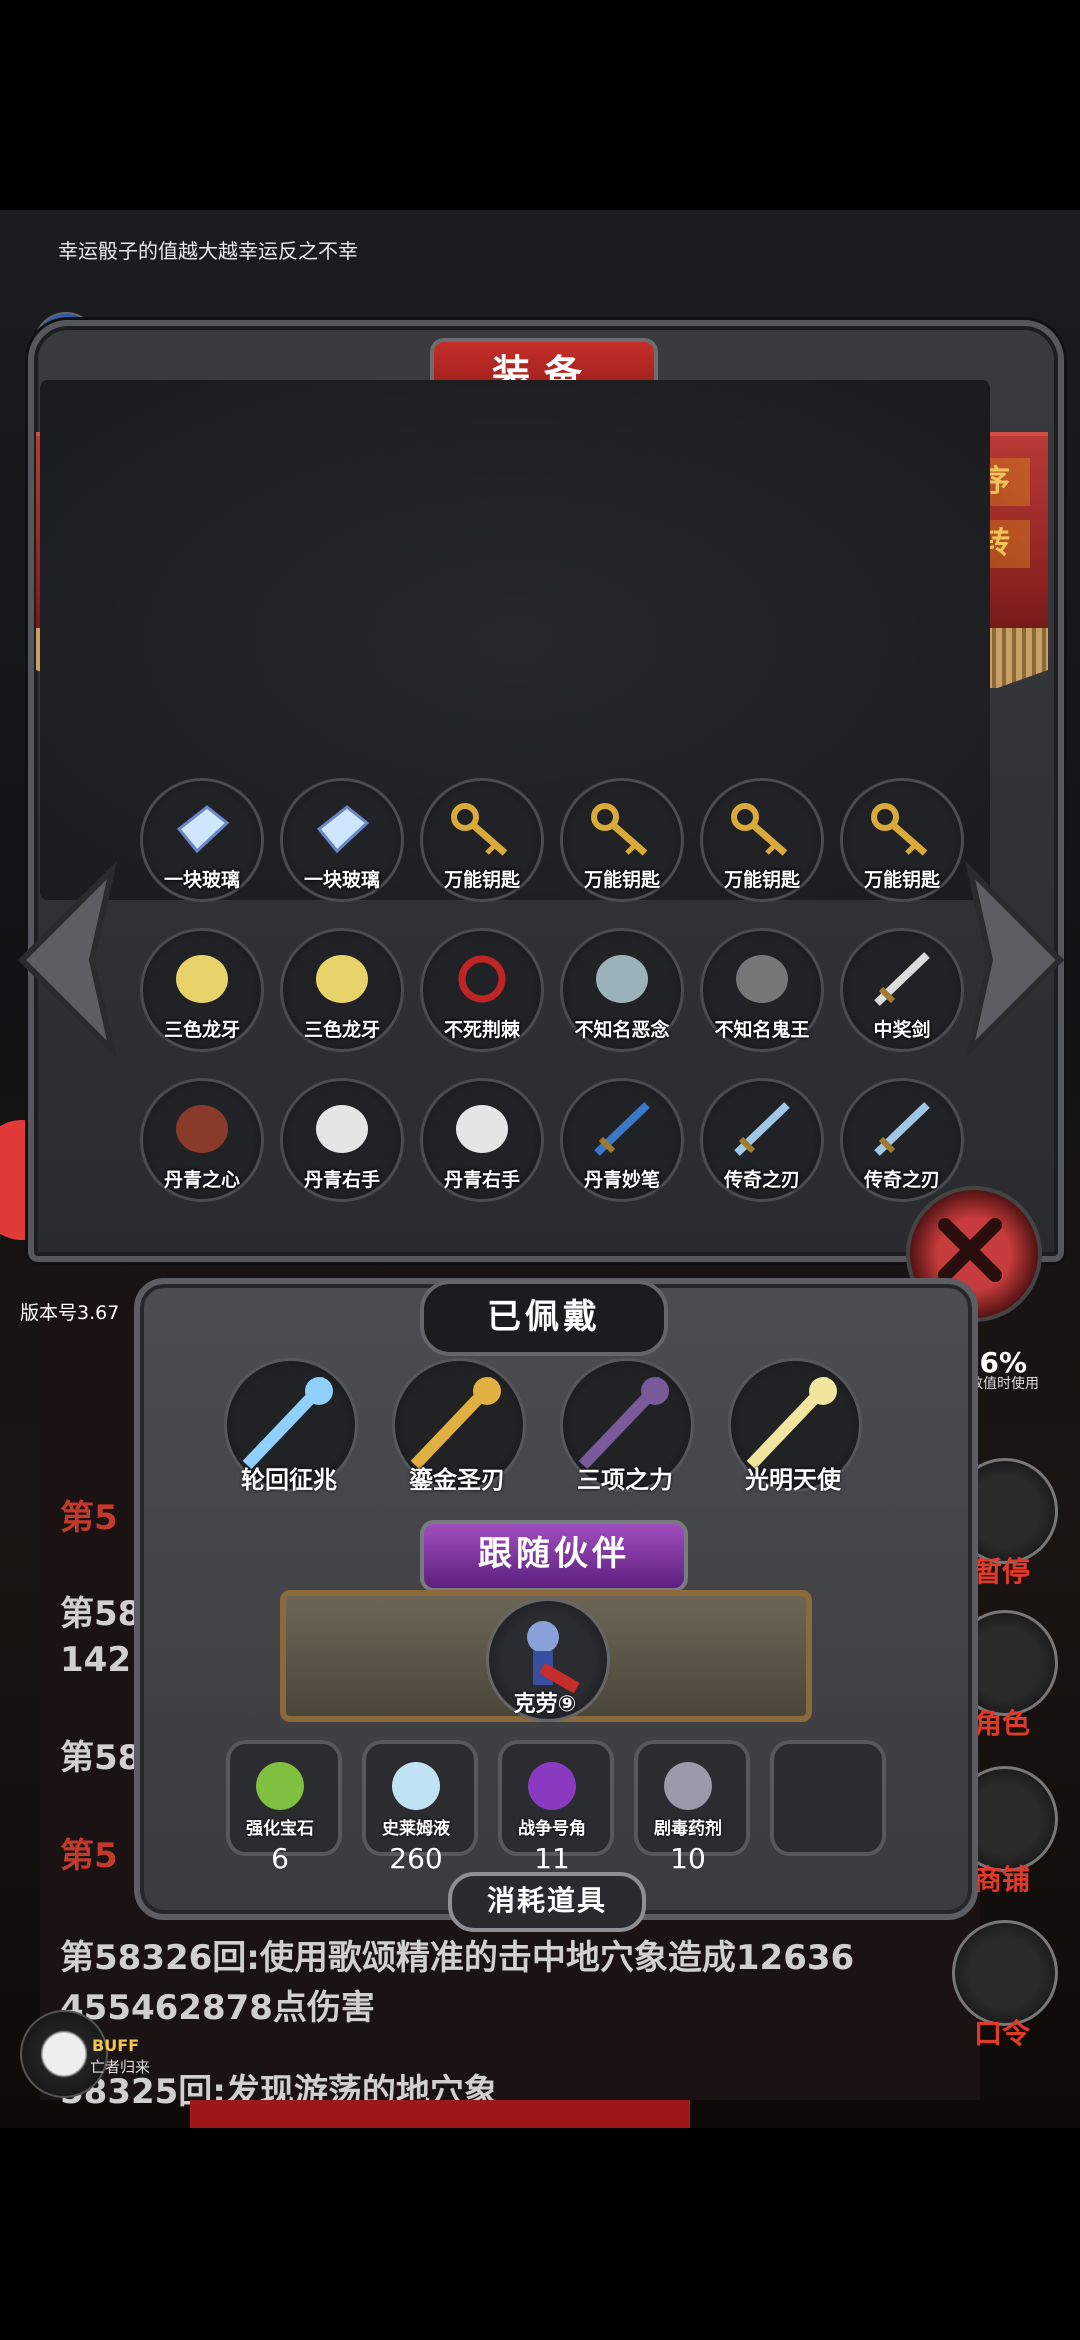  What do you see at coordinates (416, 1829) in the screenshot?
I see `consumable-label: 史莱姆液` at bounding box center [416, 1829].